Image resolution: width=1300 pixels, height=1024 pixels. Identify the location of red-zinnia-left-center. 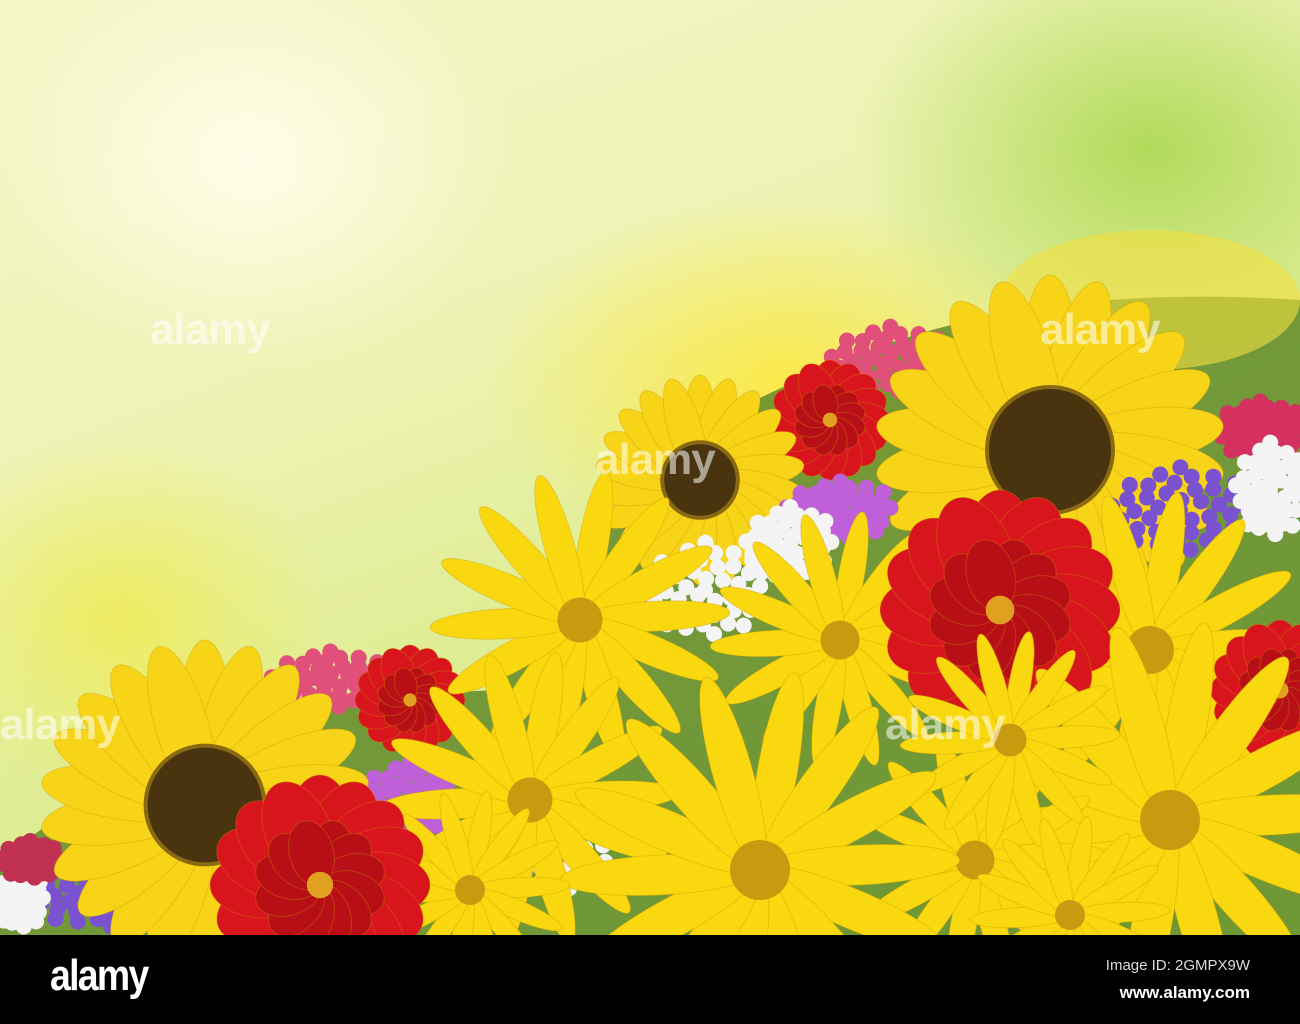
(320, 885).